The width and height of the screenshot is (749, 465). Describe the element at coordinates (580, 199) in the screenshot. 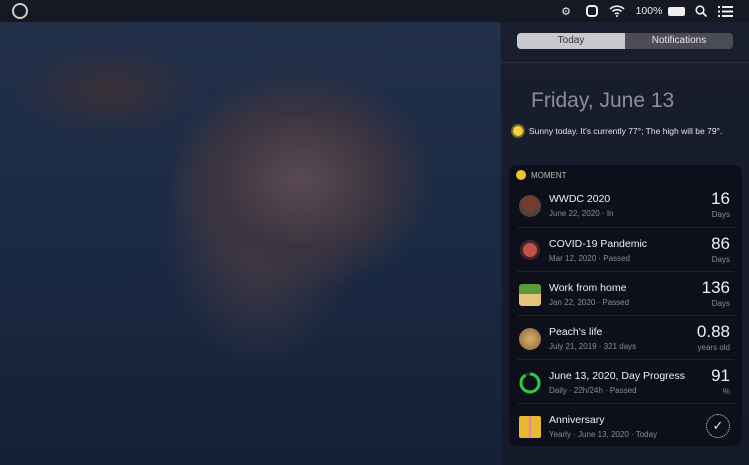

I see `item-title: WWDC 2020` at that location.